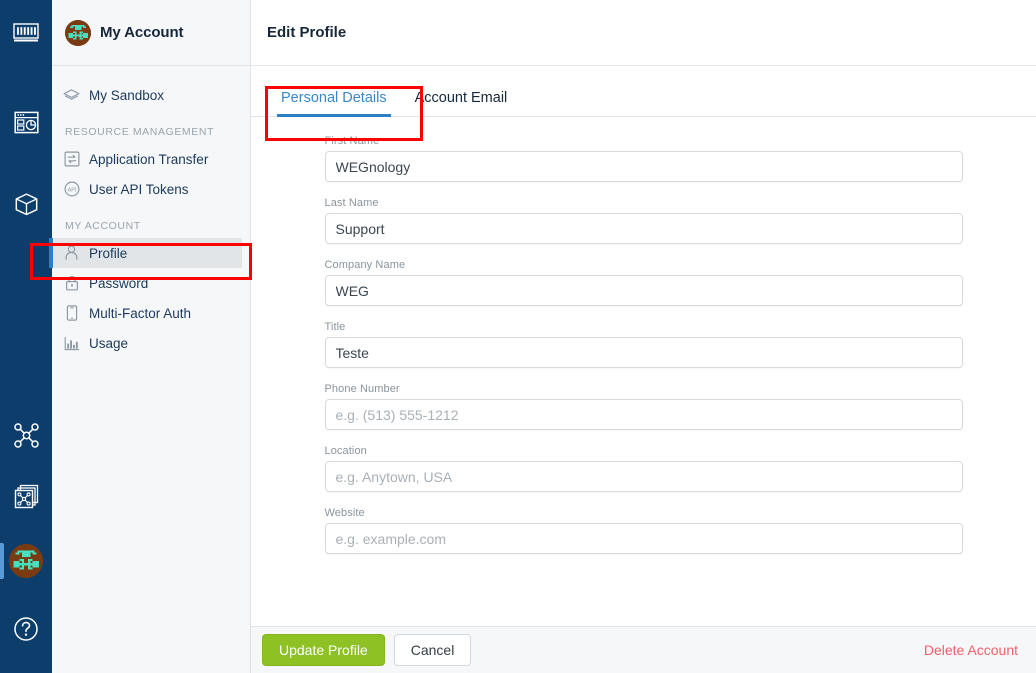 The width and height of the screenshot is (1036, 673). Describe the element at coordinates (142, 32) in the screenshot. I see `sidebar-title: My Account` at that location.